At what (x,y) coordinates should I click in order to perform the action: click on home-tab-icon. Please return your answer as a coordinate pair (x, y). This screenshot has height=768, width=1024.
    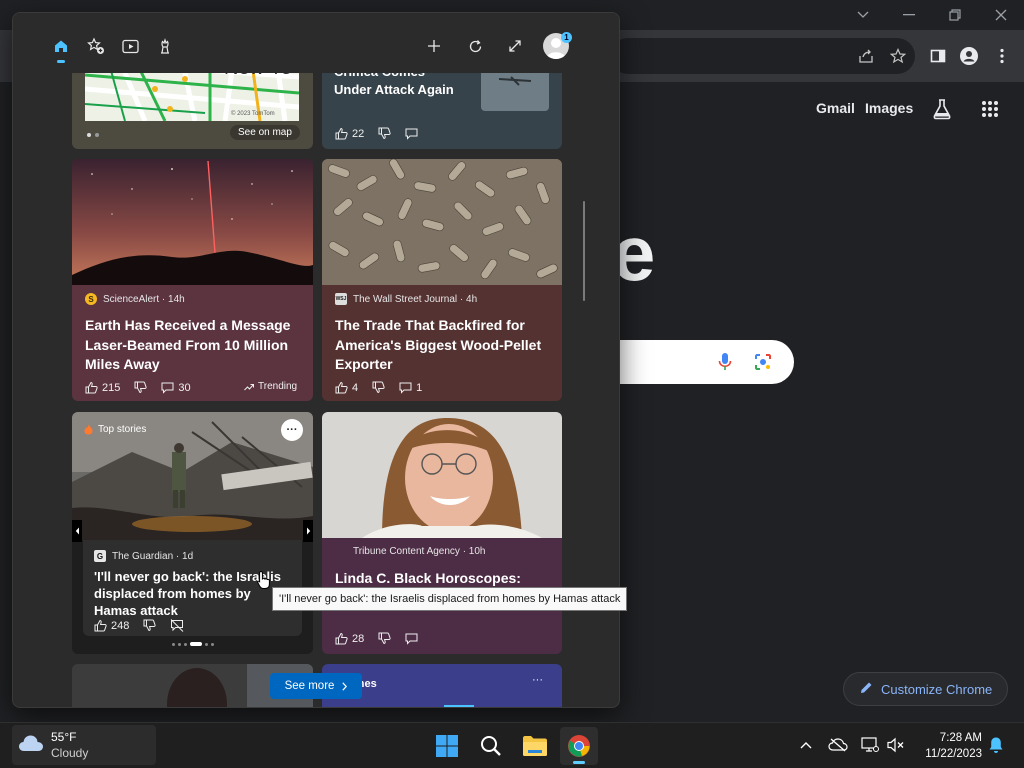
    Looking at the image, I should click on (61, 48).